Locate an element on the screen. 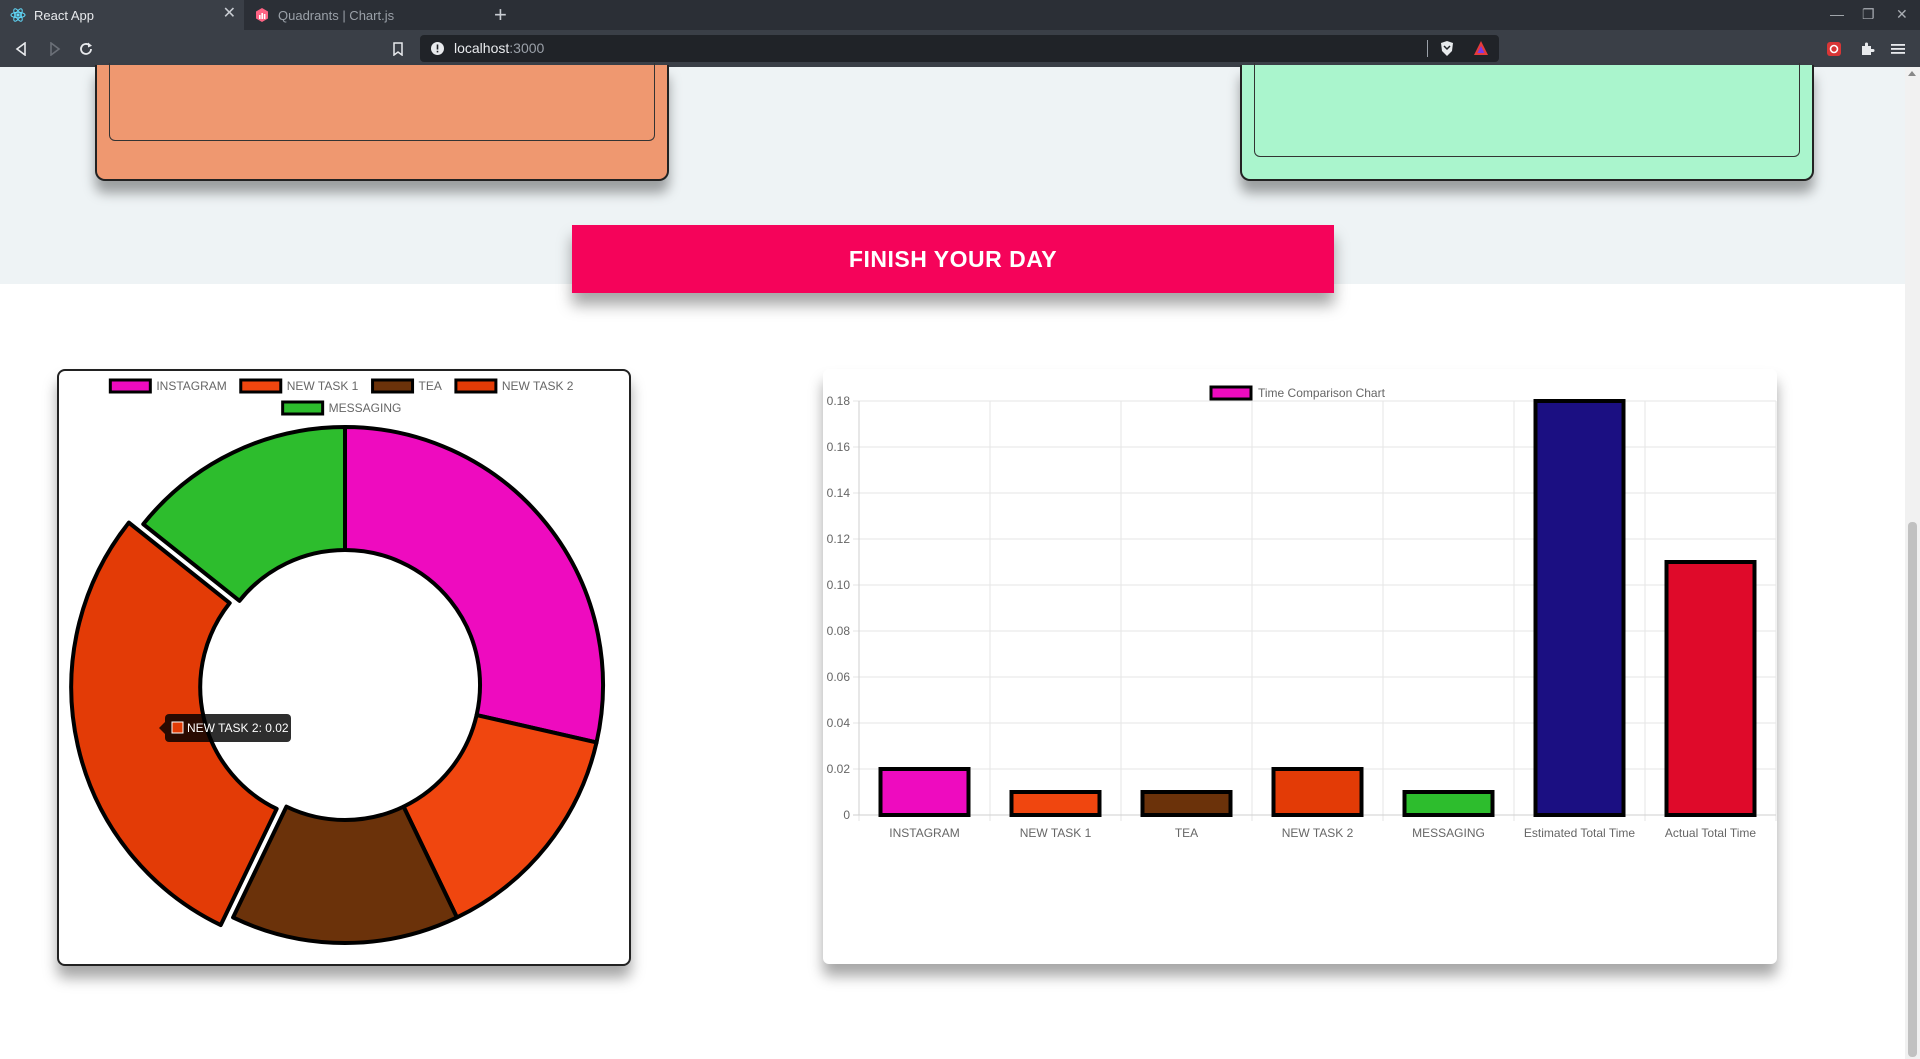 The height and width of the screenshot is (1059, 1920). y-tick-label: 0.08 is located at coordinates (839, 631).